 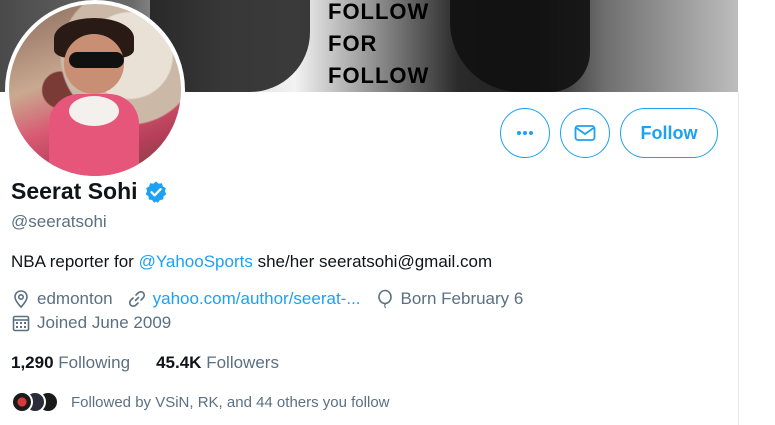 What do you see at coordinates (21, 299) in the screenshot?
I see `location-pin-icon` at bounding box center [21, 299].